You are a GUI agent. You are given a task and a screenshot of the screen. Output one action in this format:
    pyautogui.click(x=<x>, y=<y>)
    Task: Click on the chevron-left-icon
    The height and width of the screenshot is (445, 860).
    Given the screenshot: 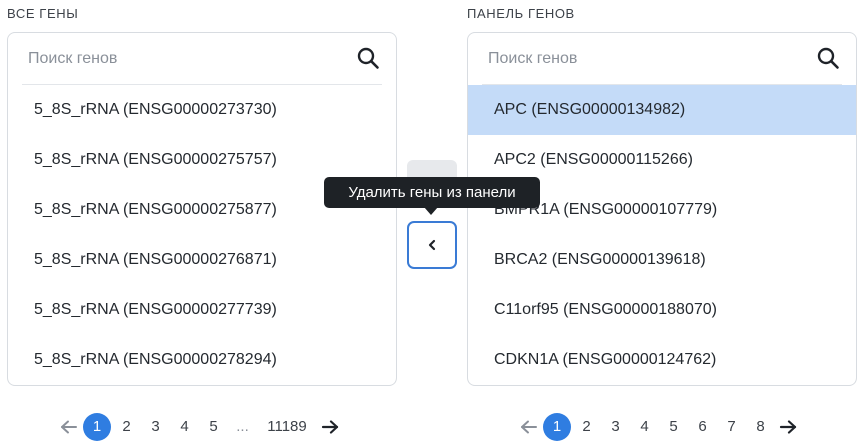 What is the action you would take?
    pyautogui.click(x=432, y=245)
    